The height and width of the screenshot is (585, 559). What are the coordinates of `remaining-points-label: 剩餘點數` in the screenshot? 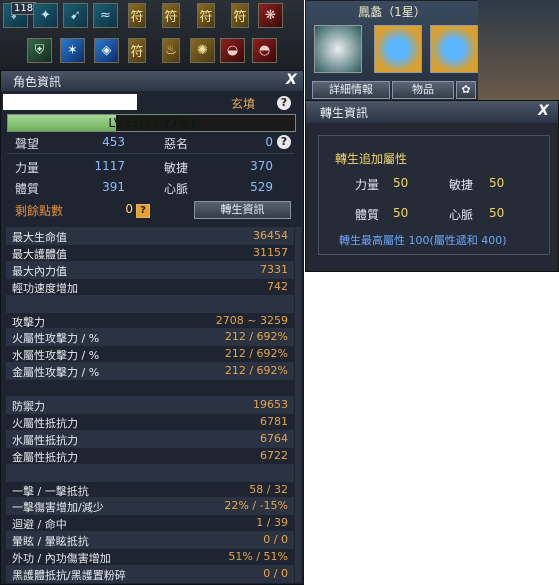 It's located at (39, 211).